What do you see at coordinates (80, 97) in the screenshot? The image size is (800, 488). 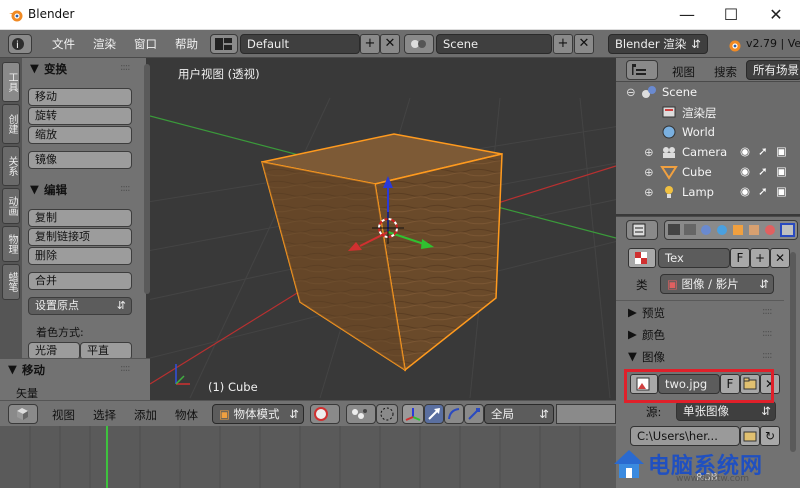 I see `translate-button: 移动` at bounding box center [80, 97].